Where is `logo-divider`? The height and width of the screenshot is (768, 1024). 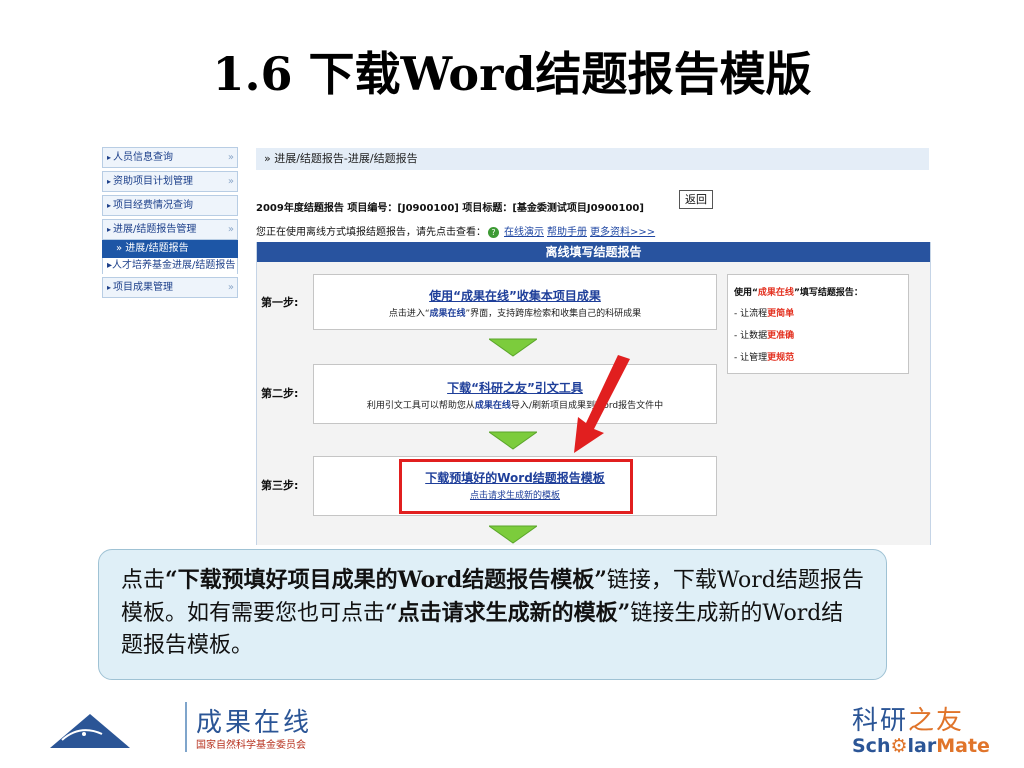 logo-divider is located at coordinates (186, 727).